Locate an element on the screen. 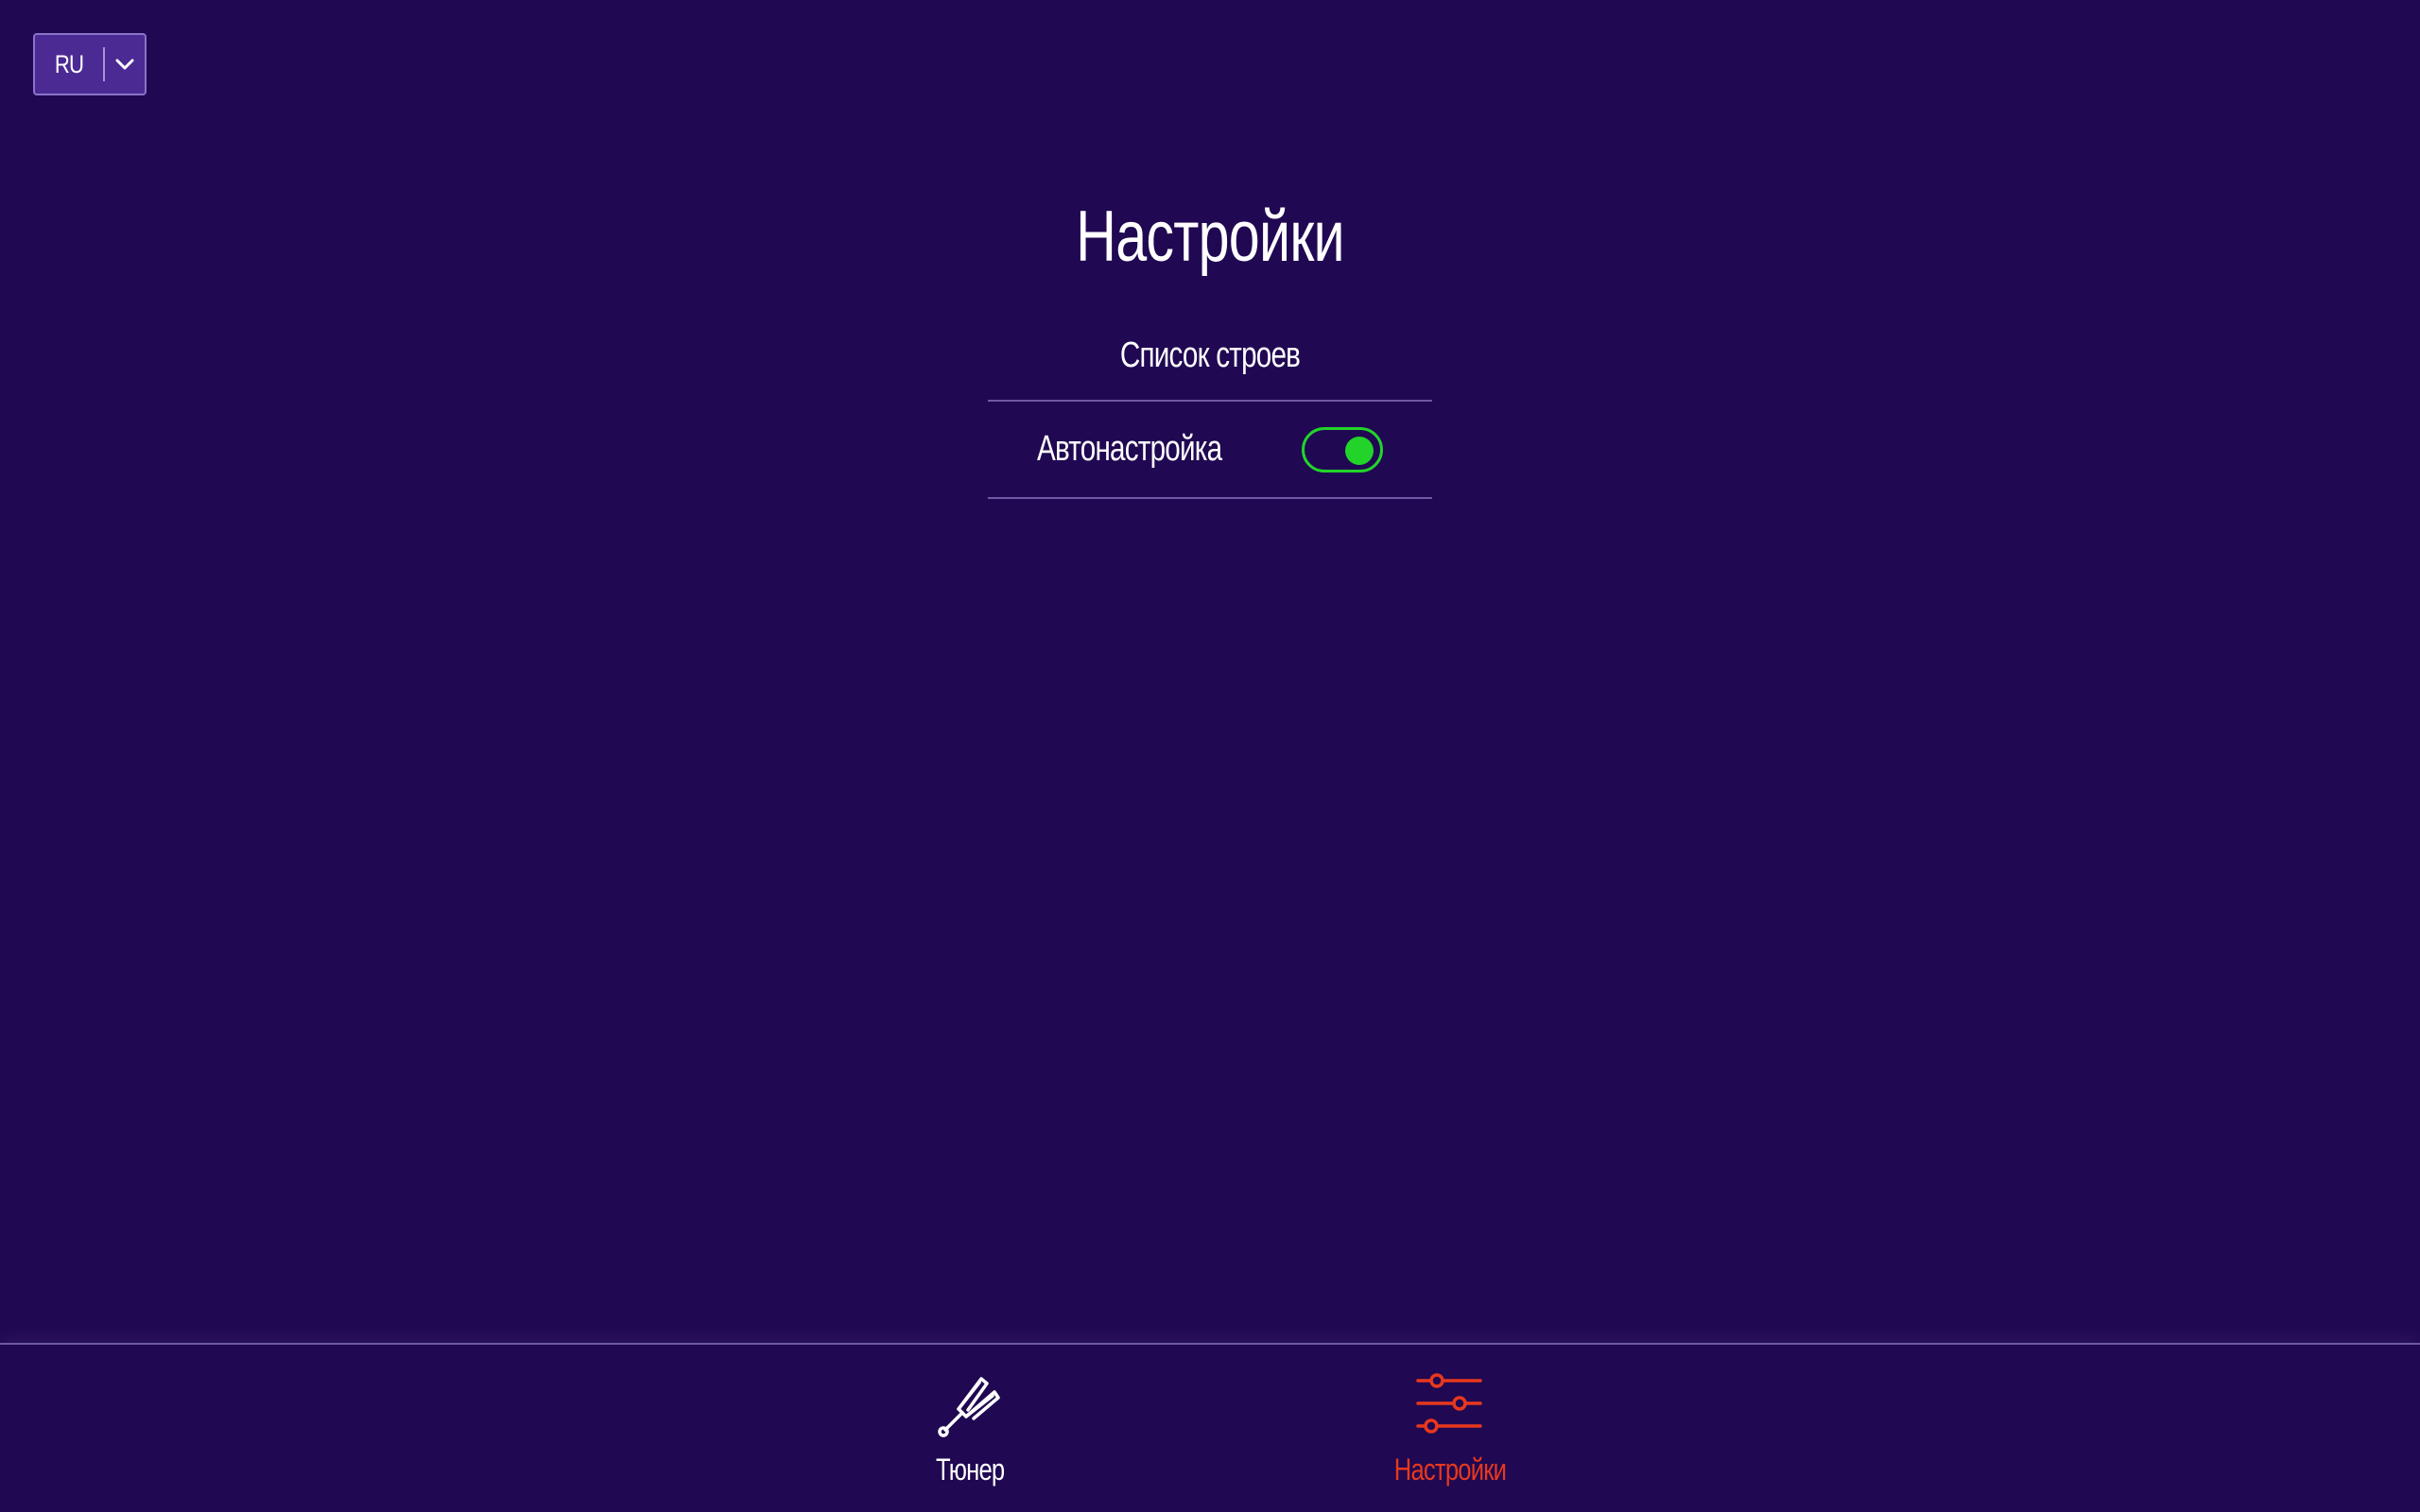  settings-list: Список строев Автонастройка is located at coordinates (1210, 405).